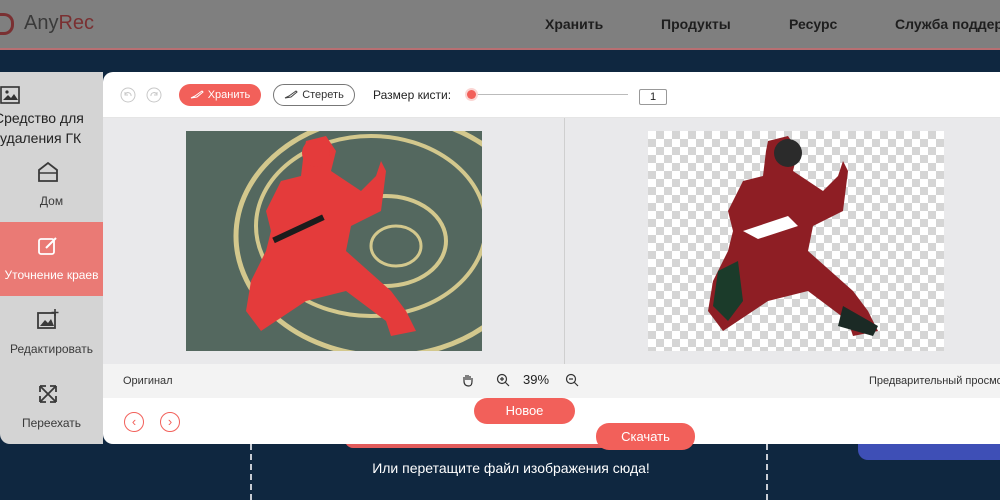  Describe the element at coordinates (934, 381) in the screenshot. I see `preview-label: Предварительный просмотр` at that location.